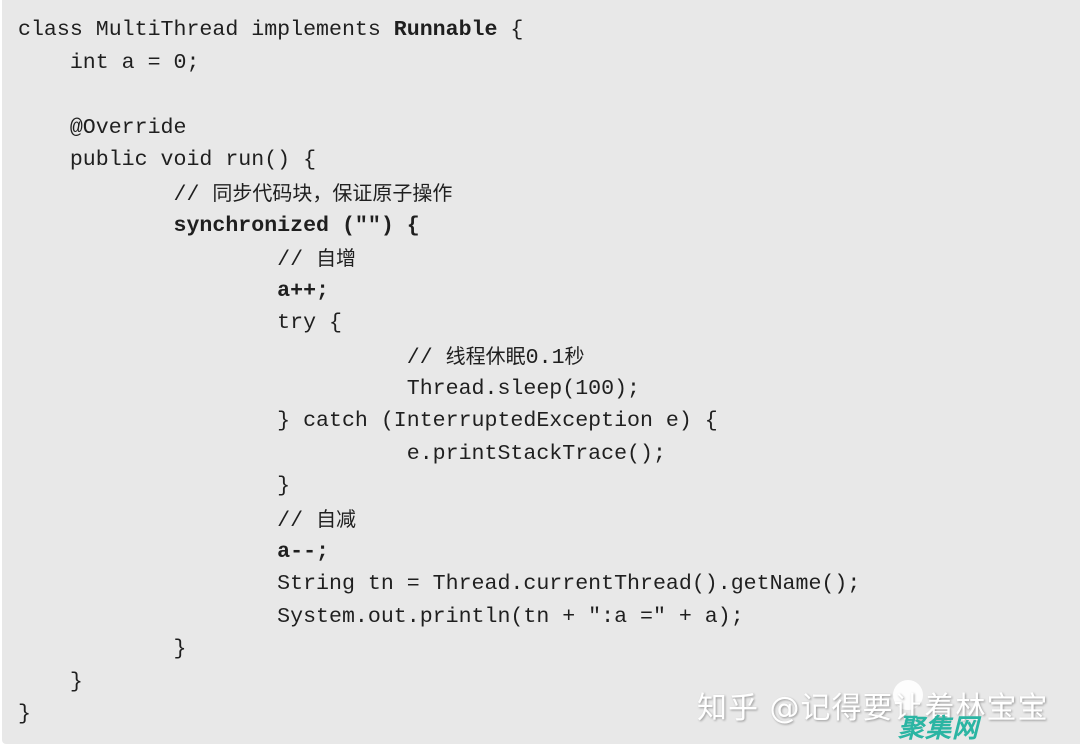  Describe the element at coordinates (439, 226) in the screenshot. I see `code-line: synchronized ("") {` at that location.